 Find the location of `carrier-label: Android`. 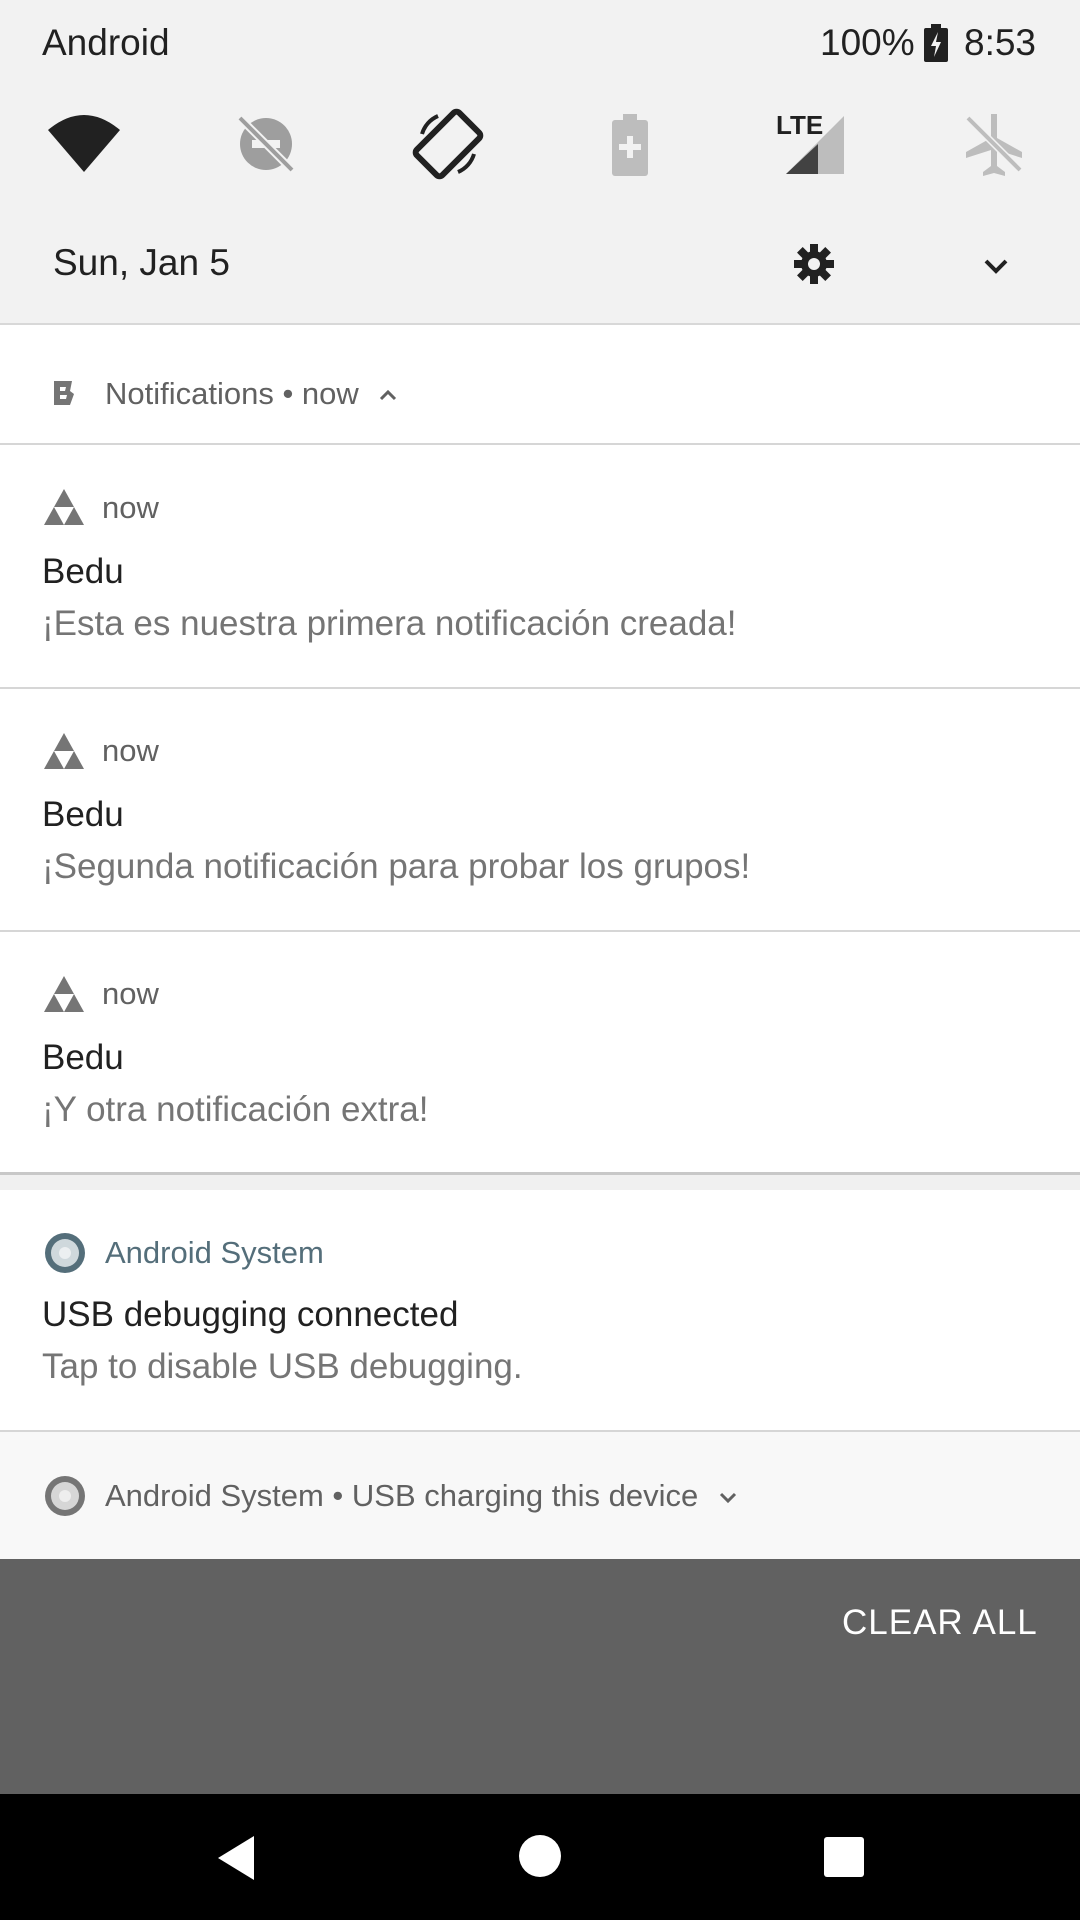

carrier-label: Android is located at coordinates (106, 42).